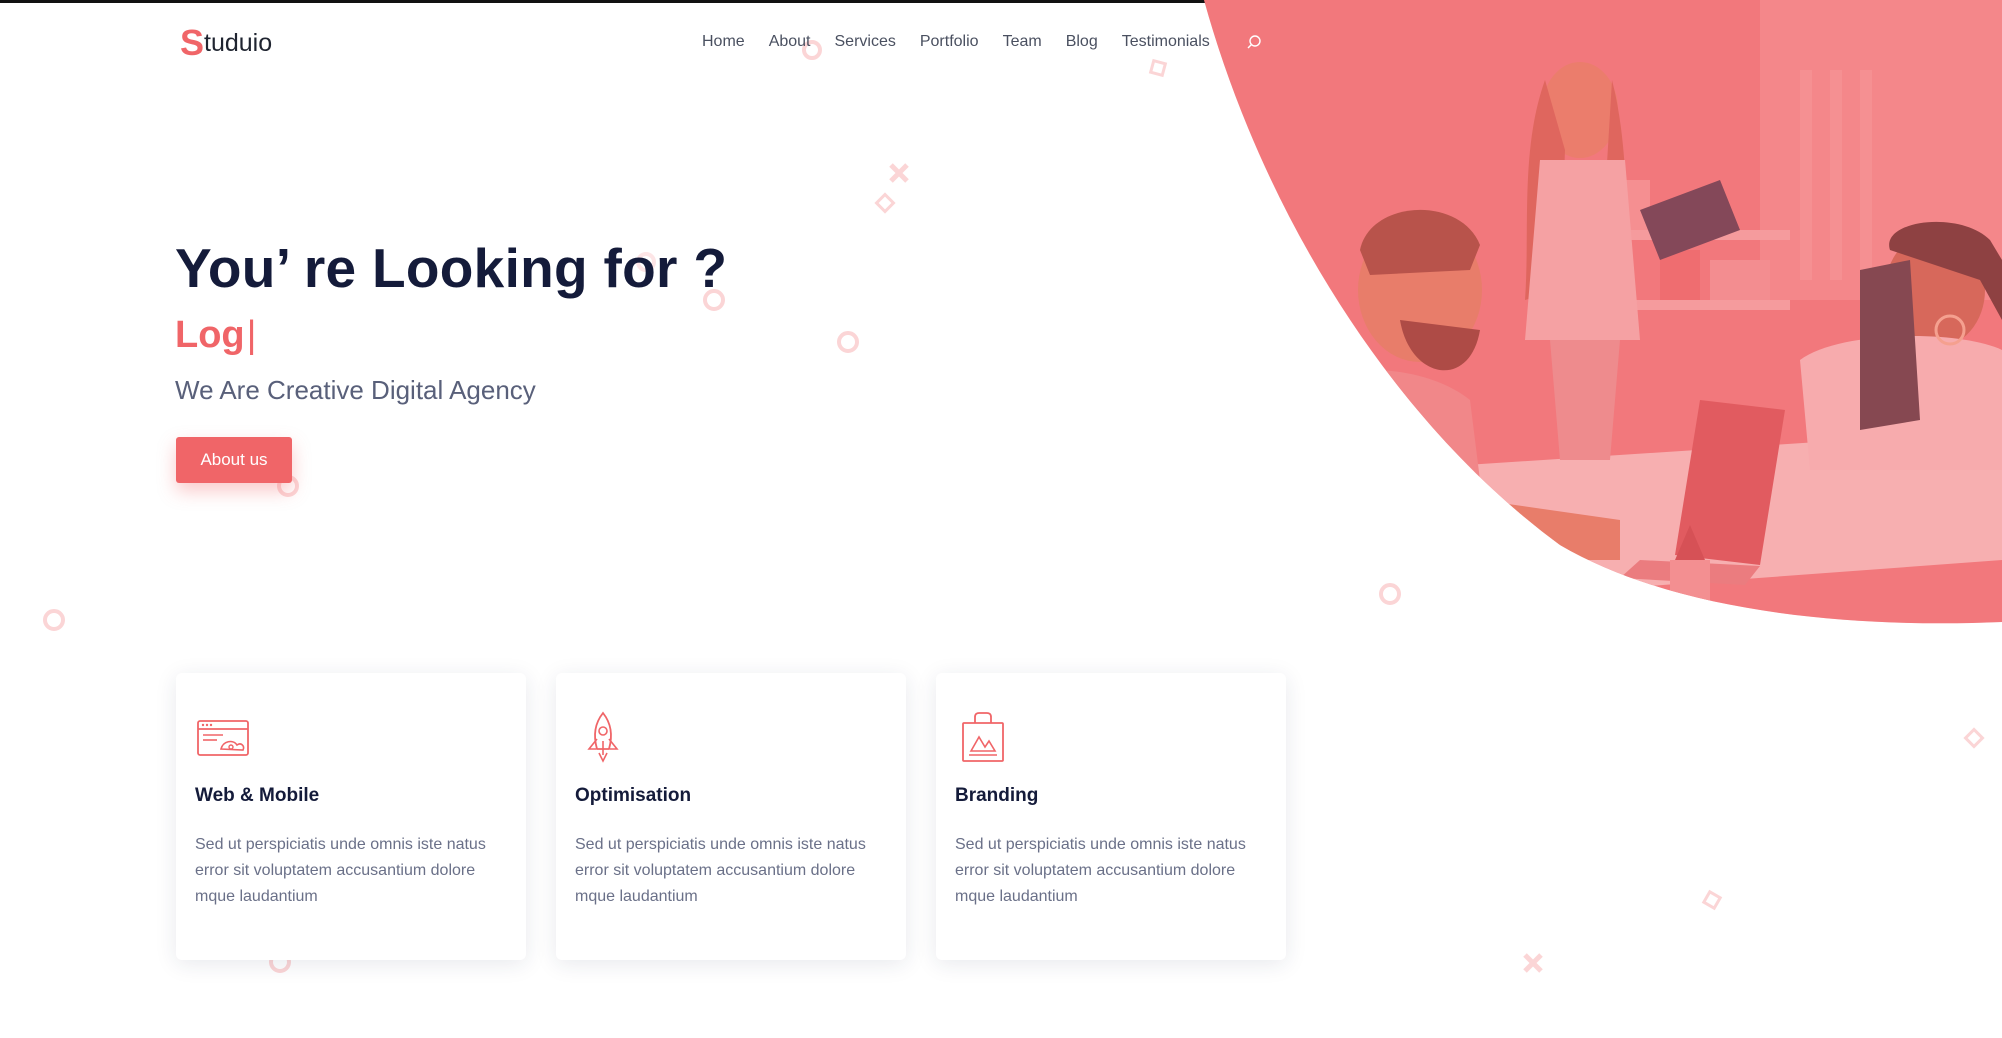  I want to click on typed-word: Log, so click(210, 335).